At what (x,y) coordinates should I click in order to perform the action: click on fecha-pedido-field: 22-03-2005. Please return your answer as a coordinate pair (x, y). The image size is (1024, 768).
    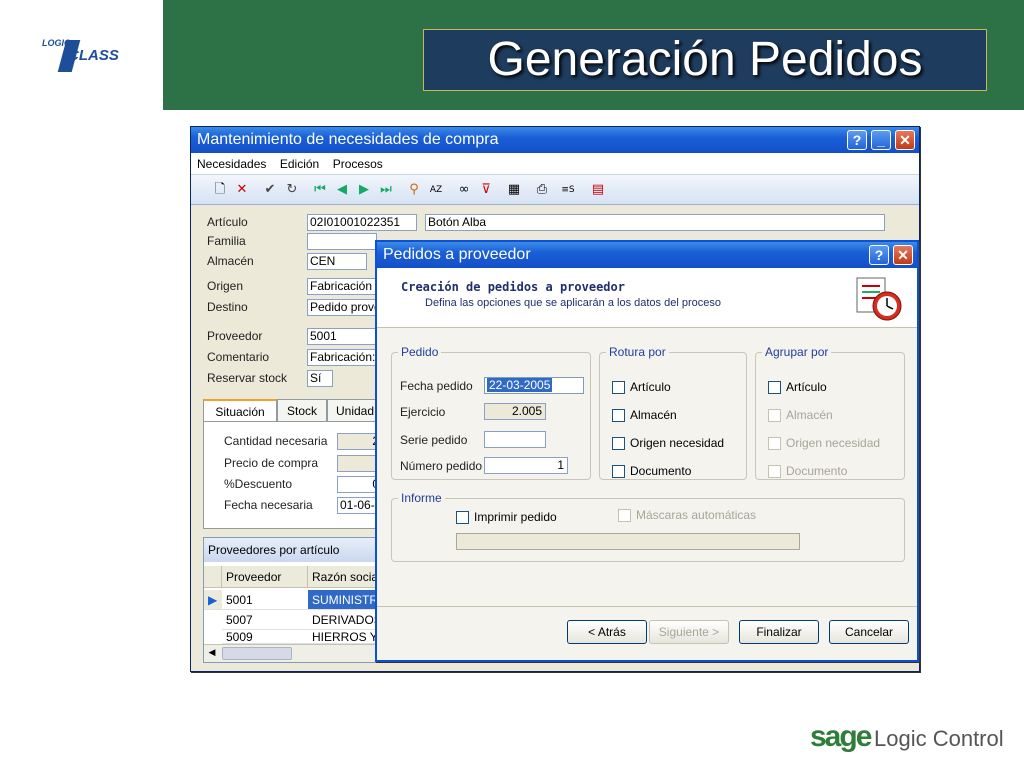
    Looking at the image, I should click on (534, 385).